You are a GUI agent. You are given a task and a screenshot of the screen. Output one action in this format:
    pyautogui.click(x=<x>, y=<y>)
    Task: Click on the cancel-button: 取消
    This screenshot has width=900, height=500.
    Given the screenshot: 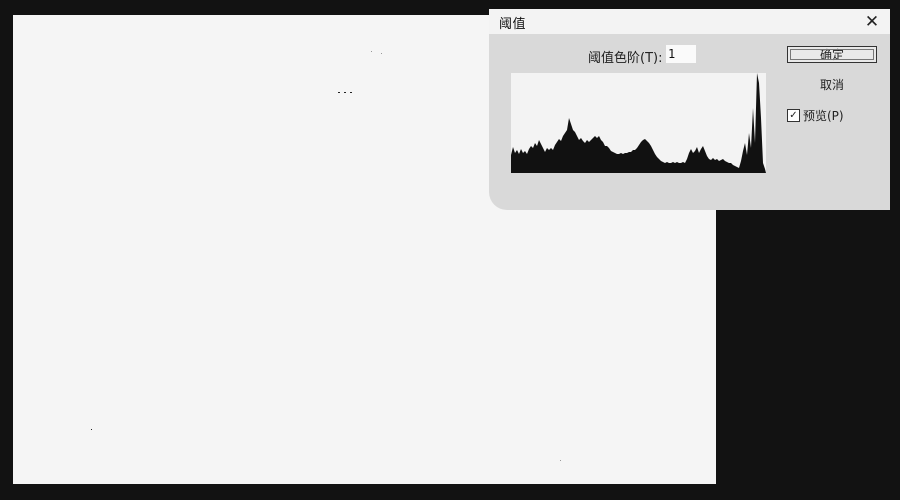 What is the action you would take?
    pyautogui.click(x=832, y=84)
    